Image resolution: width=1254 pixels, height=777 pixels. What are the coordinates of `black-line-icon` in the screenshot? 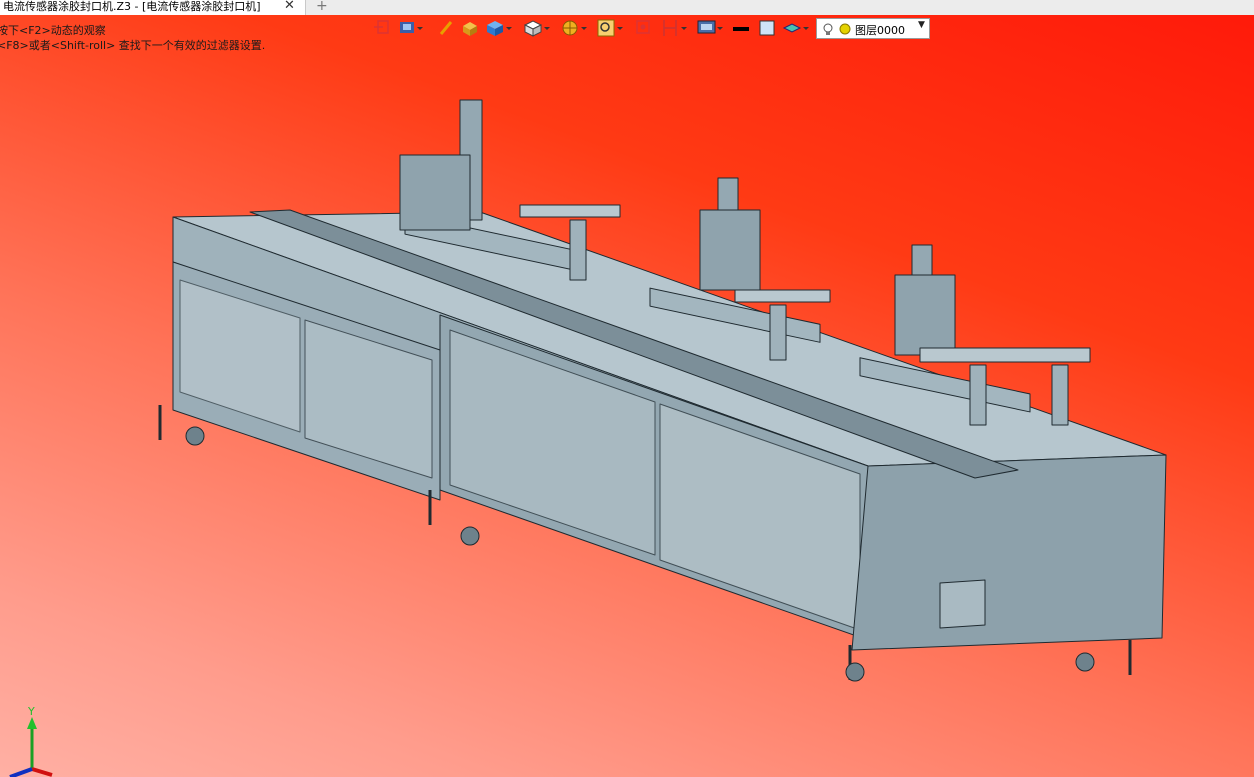 It's located at (741, 28).